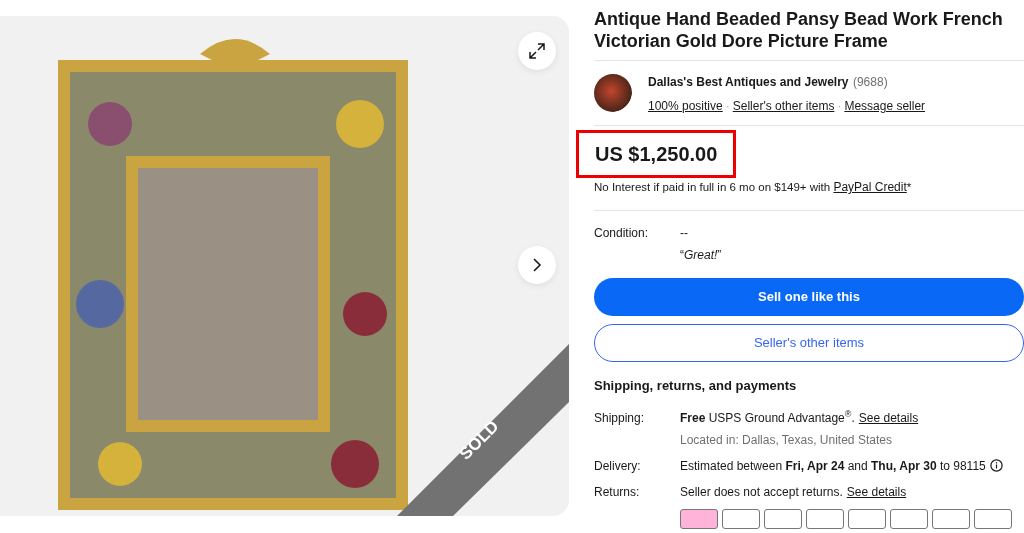 This screenshot has width=1024, height=533. I want to click on action-button: Sell one like this, so click(809, 297).